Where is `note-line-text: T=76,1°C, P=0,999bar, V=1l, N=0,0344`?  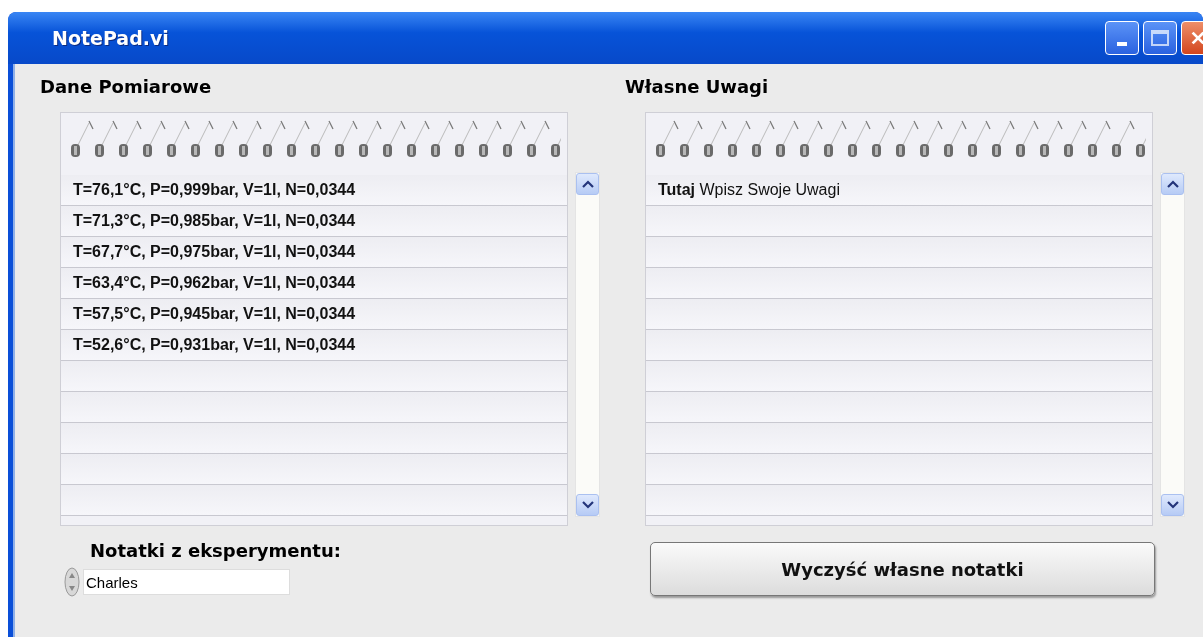
note-line-text: T=76,1°C, P=0,999bar, V=1l, N=0,0344 is located at coordinates (214, 190).